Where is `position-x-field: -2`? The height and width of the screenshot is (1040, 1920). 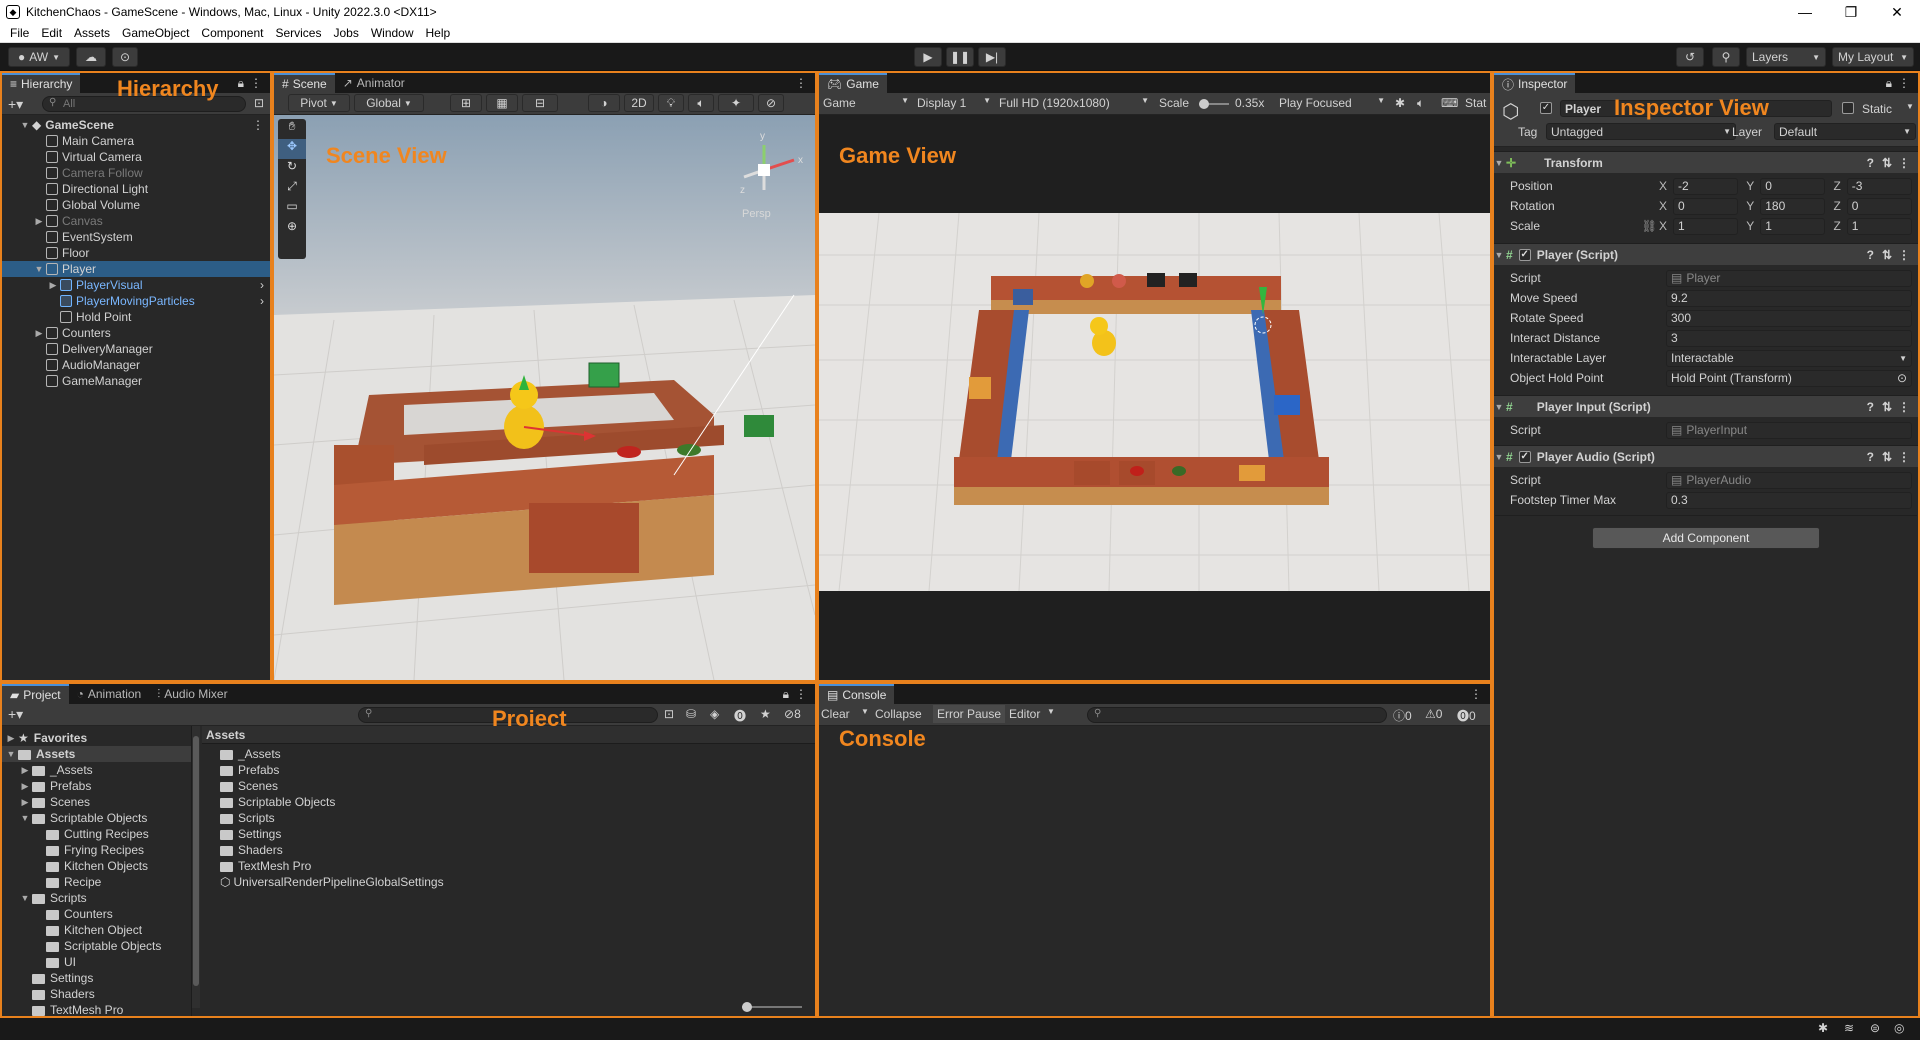 position-x-field: -2 is located at coordinates (1706, 186).